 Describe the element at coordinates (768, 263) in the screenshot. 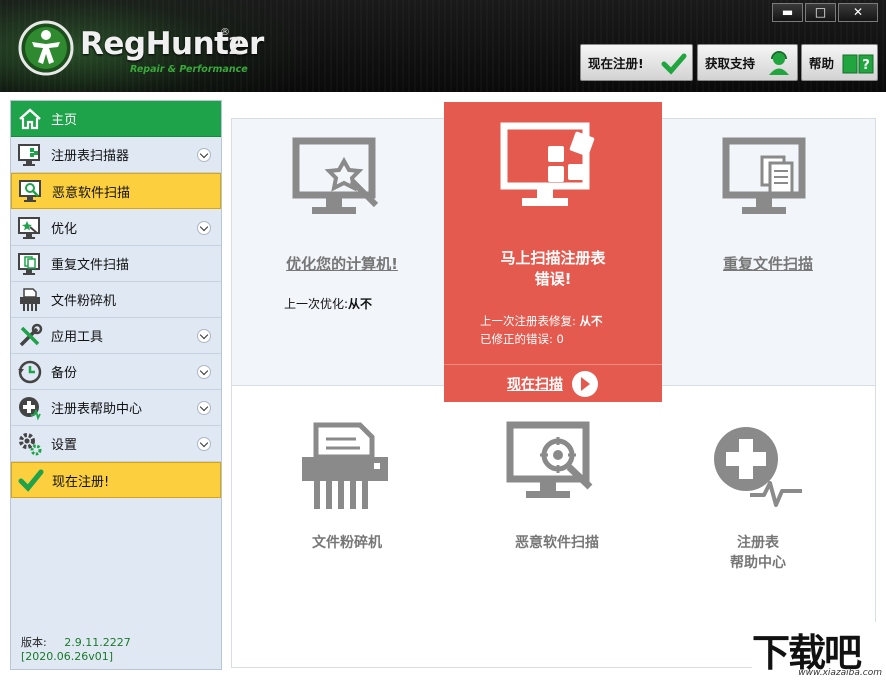

I see `duplicate-files-link: 重复文件扫描` at that location.